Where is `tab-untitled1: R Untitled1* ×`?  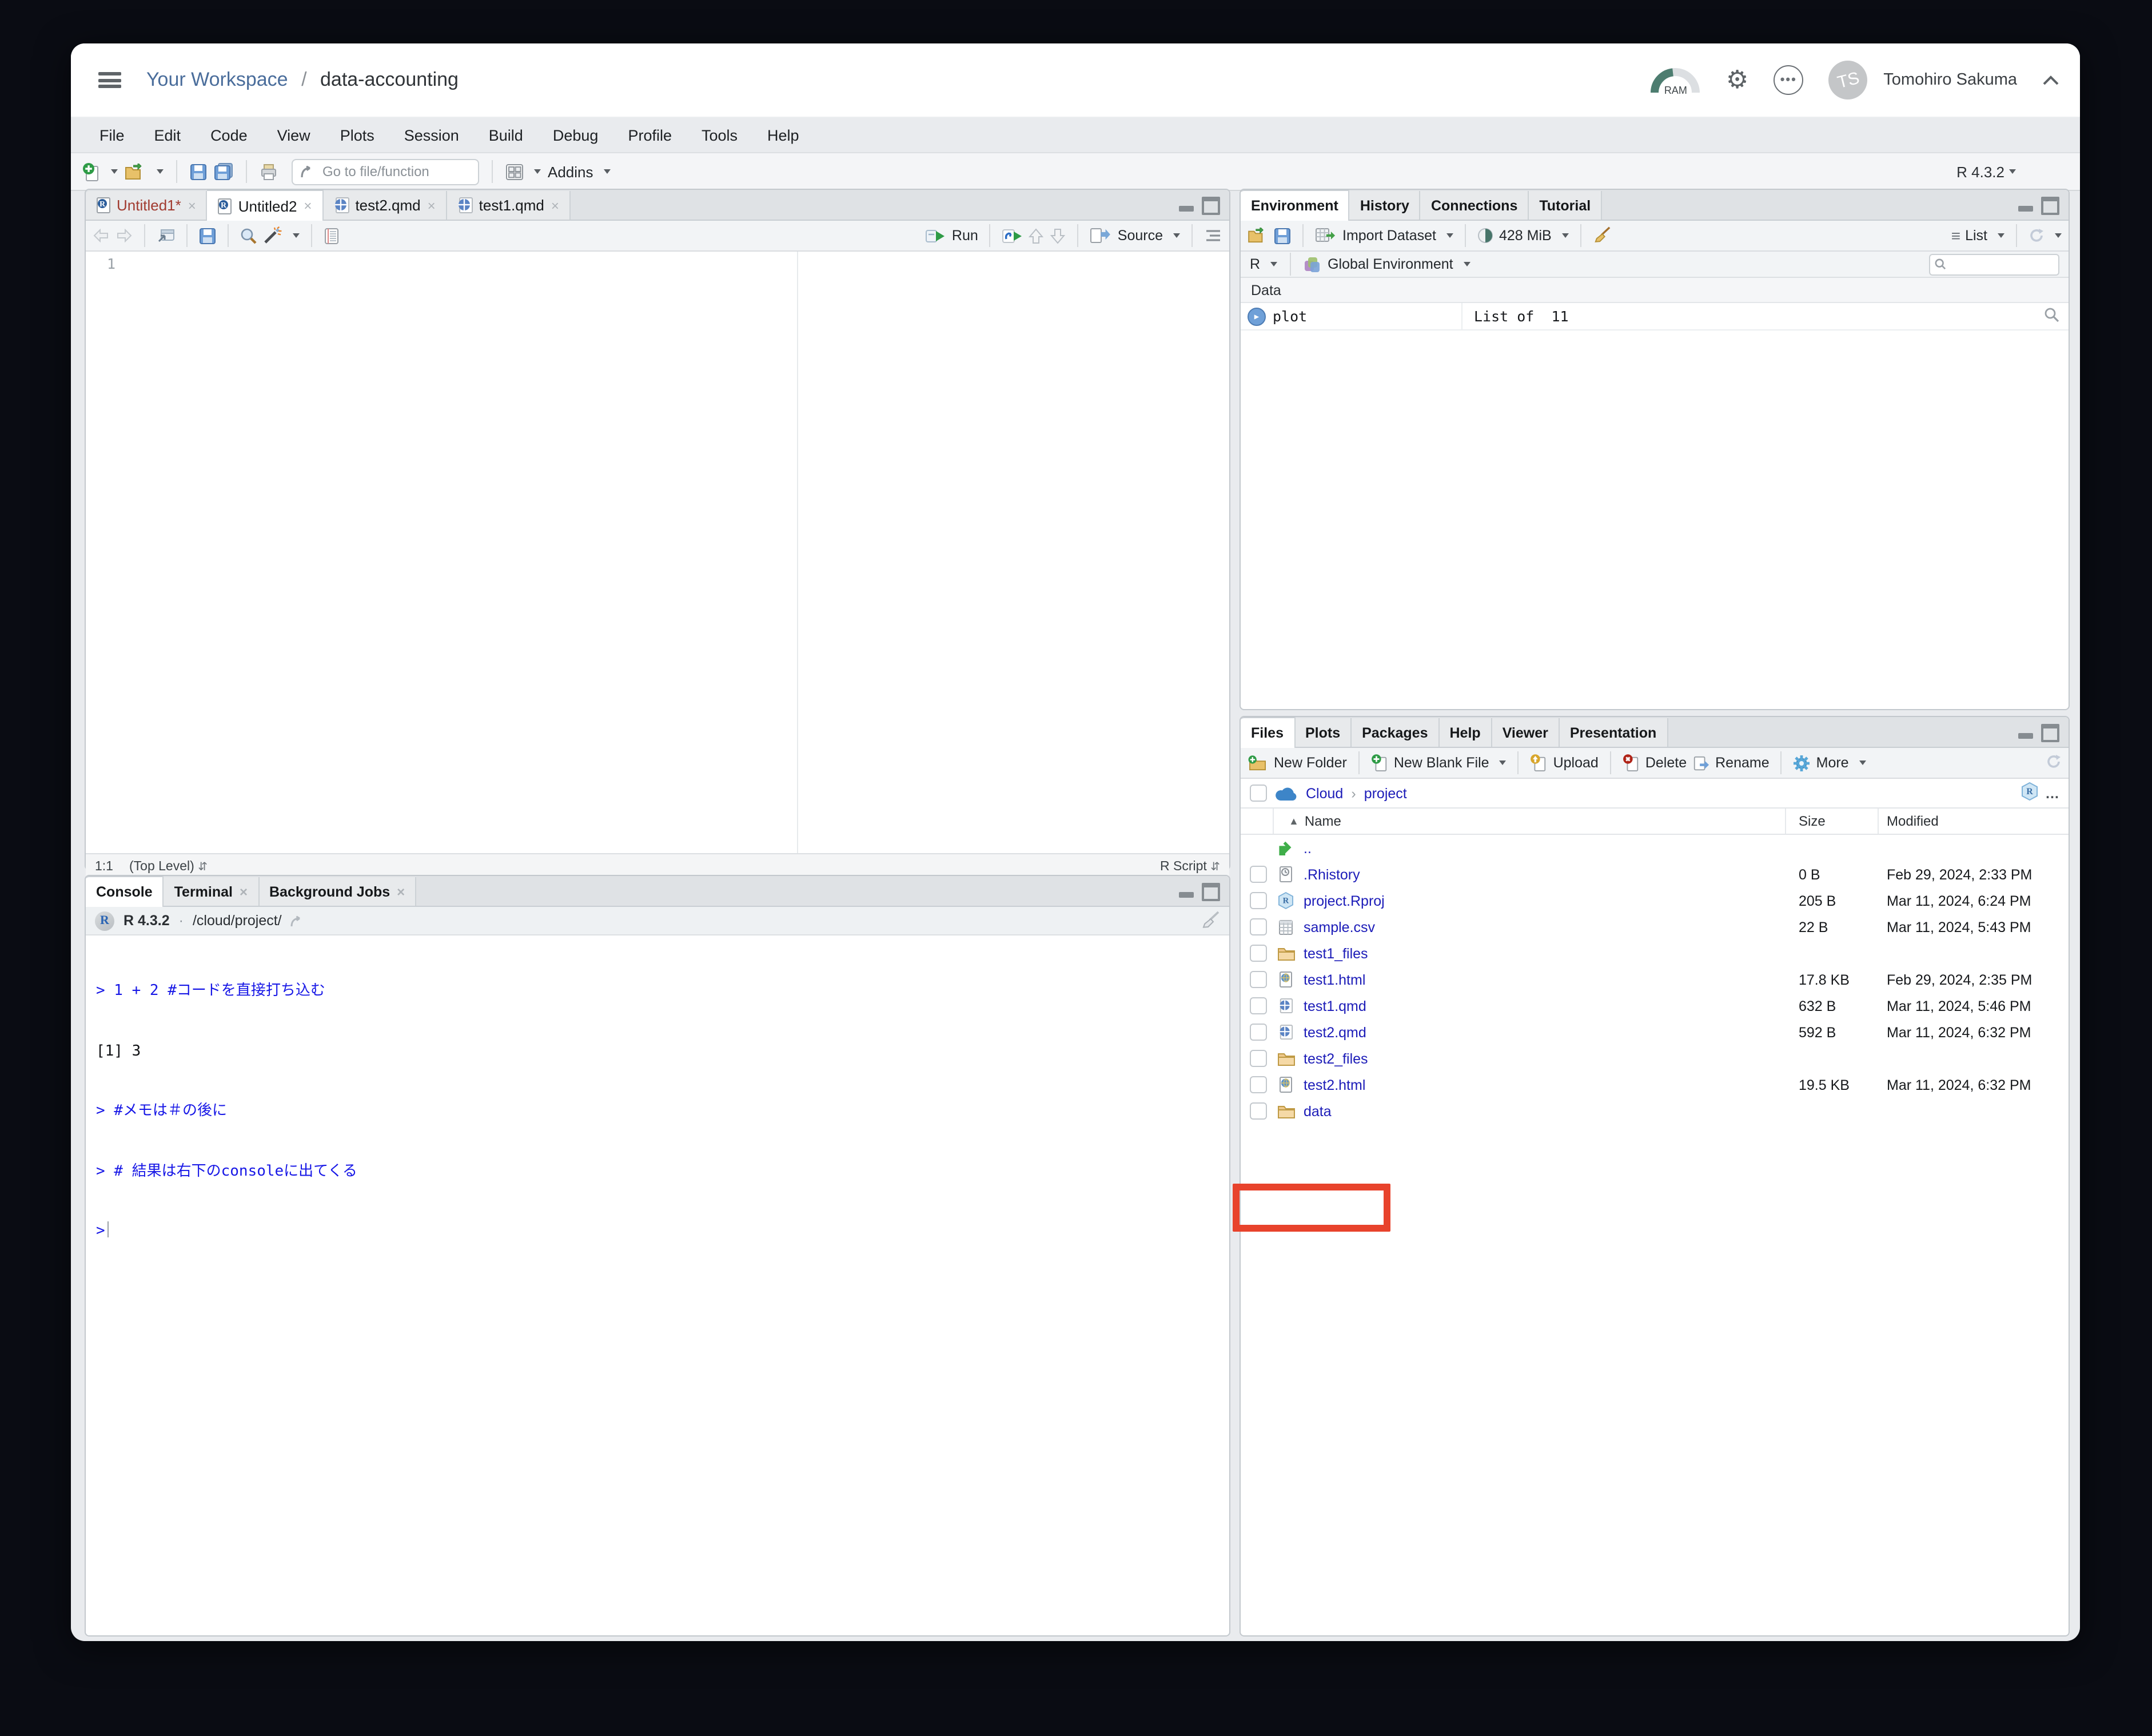 tab-untitled1: R Untitled1* × is located at coordinates (147, 205).